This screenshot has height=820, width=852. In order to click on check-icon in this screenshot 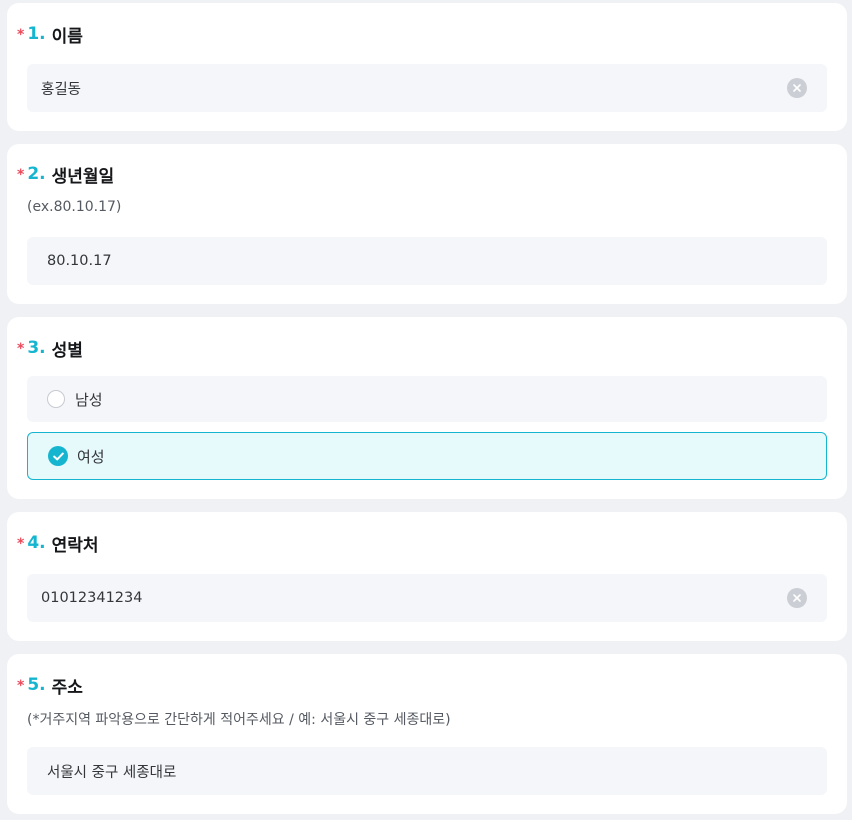, I will do `click(58, 456)`.